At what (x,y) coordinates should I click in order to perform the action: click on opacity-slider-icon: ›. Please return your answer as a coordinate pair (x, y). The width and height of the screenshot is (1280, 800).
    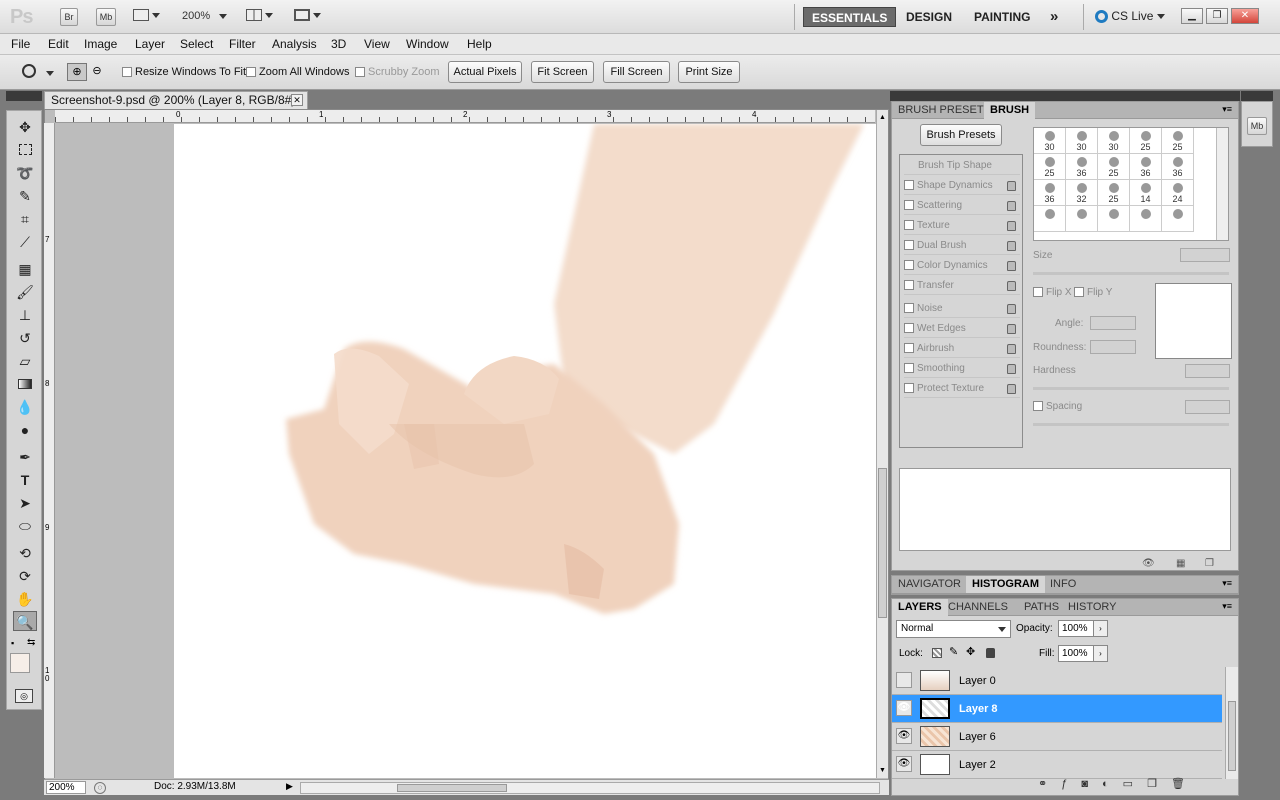
    Looking at the image, I should click on (1100, 628).